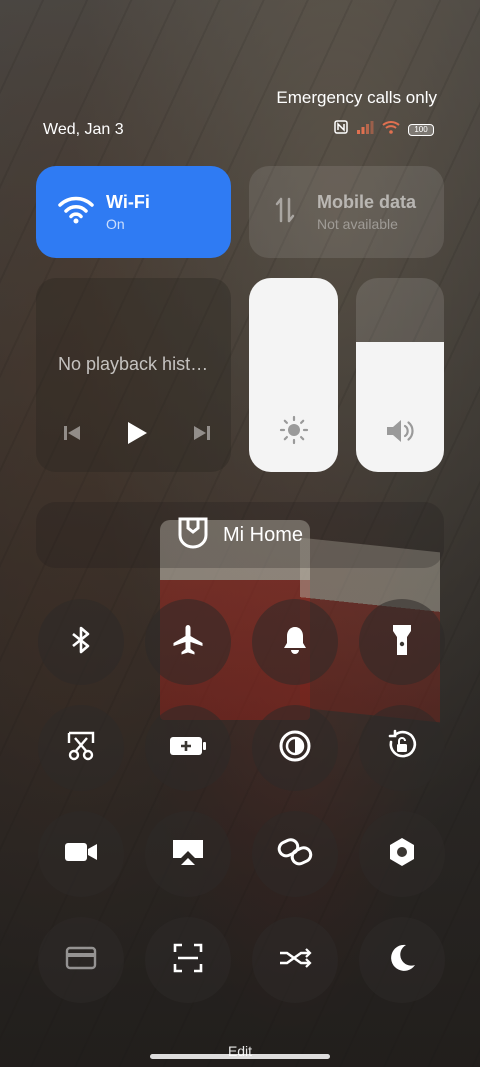 Image resolution: width=480 pixels, height=1067 pixels. I want to click on shuffle-icon, so click(295, 960).